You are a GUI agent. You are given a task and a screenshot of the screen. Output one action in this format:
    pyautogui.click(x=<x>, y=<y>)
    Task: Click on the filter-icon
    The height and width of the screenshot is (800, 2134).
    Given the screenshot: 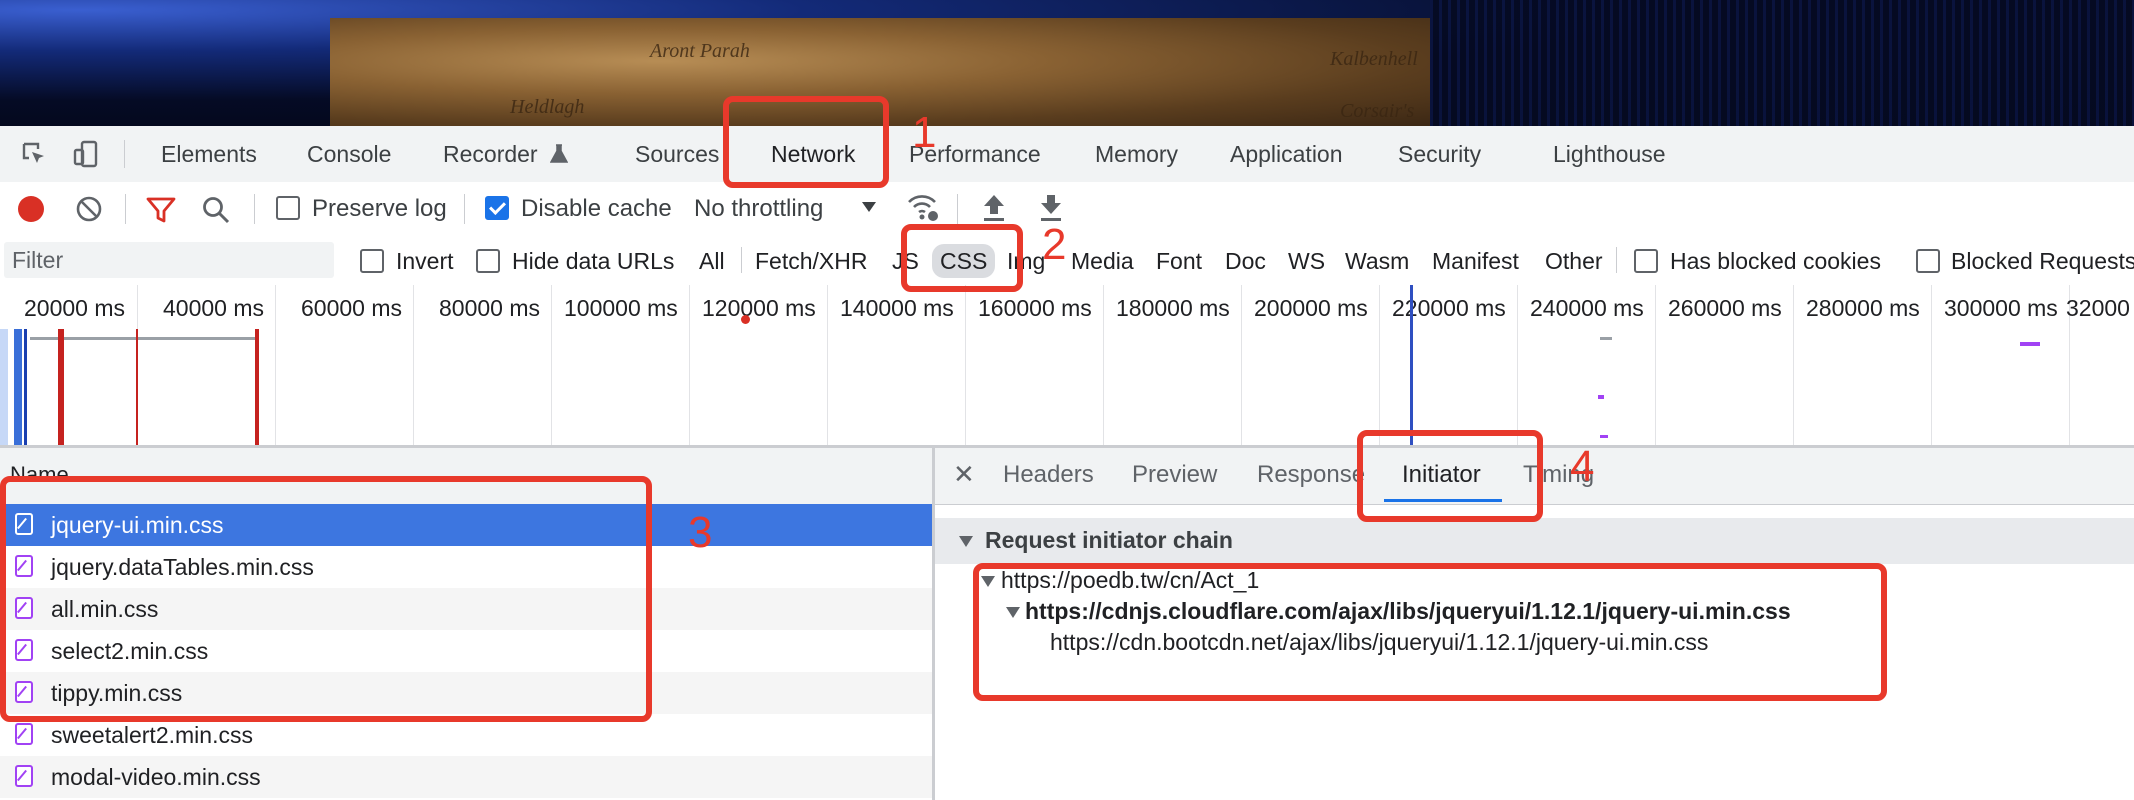 What is the action you would take?
    pyautogui.click(x=161, y=210)
    